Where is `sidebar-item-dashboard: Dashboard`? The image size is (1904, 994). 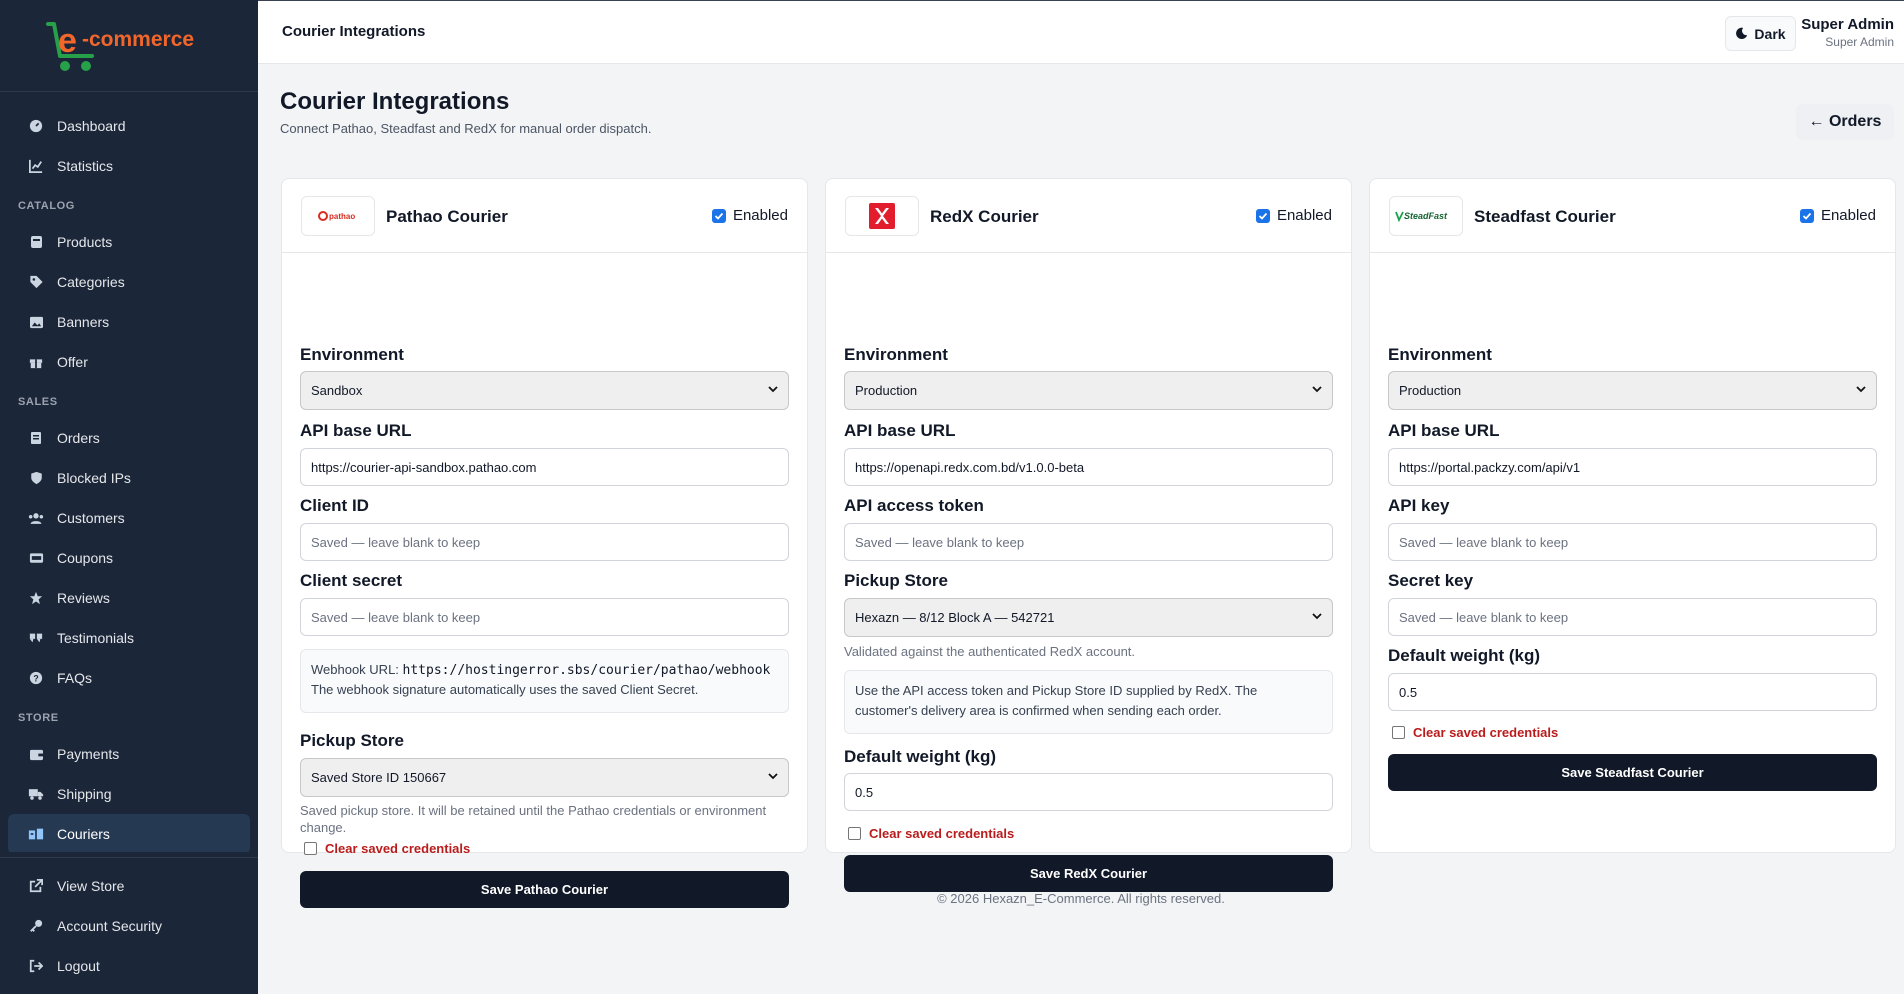 sidebar-item-dashboard: Dashboard is located at coordinates (129, 126).